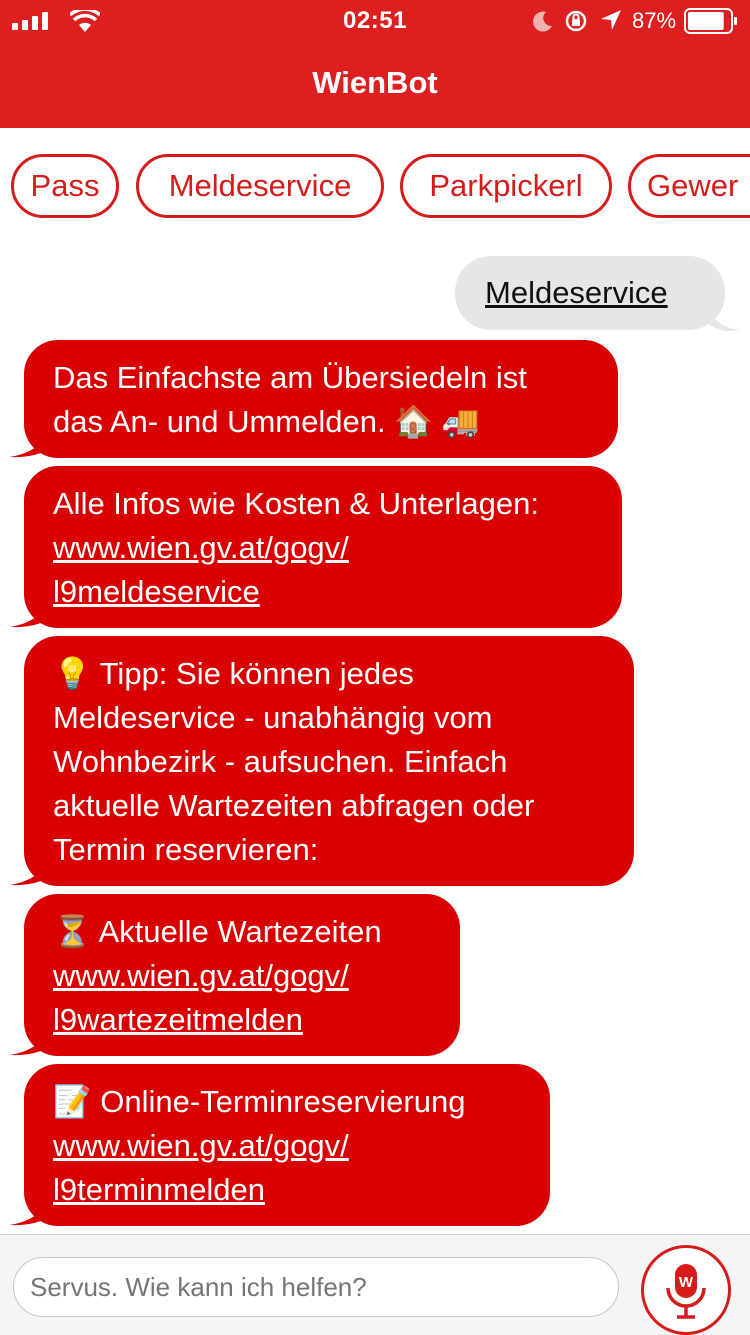  I want to click on mic-button: W, so click(686, 1290).